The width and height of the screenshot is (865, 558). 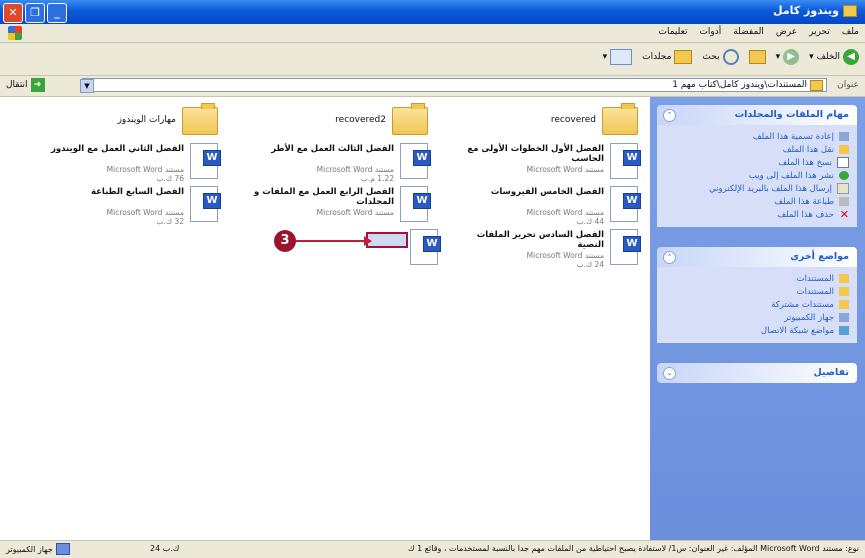 I want to click on place-shared-documents: مستندات مشتركة, so click(x=755, y=304).